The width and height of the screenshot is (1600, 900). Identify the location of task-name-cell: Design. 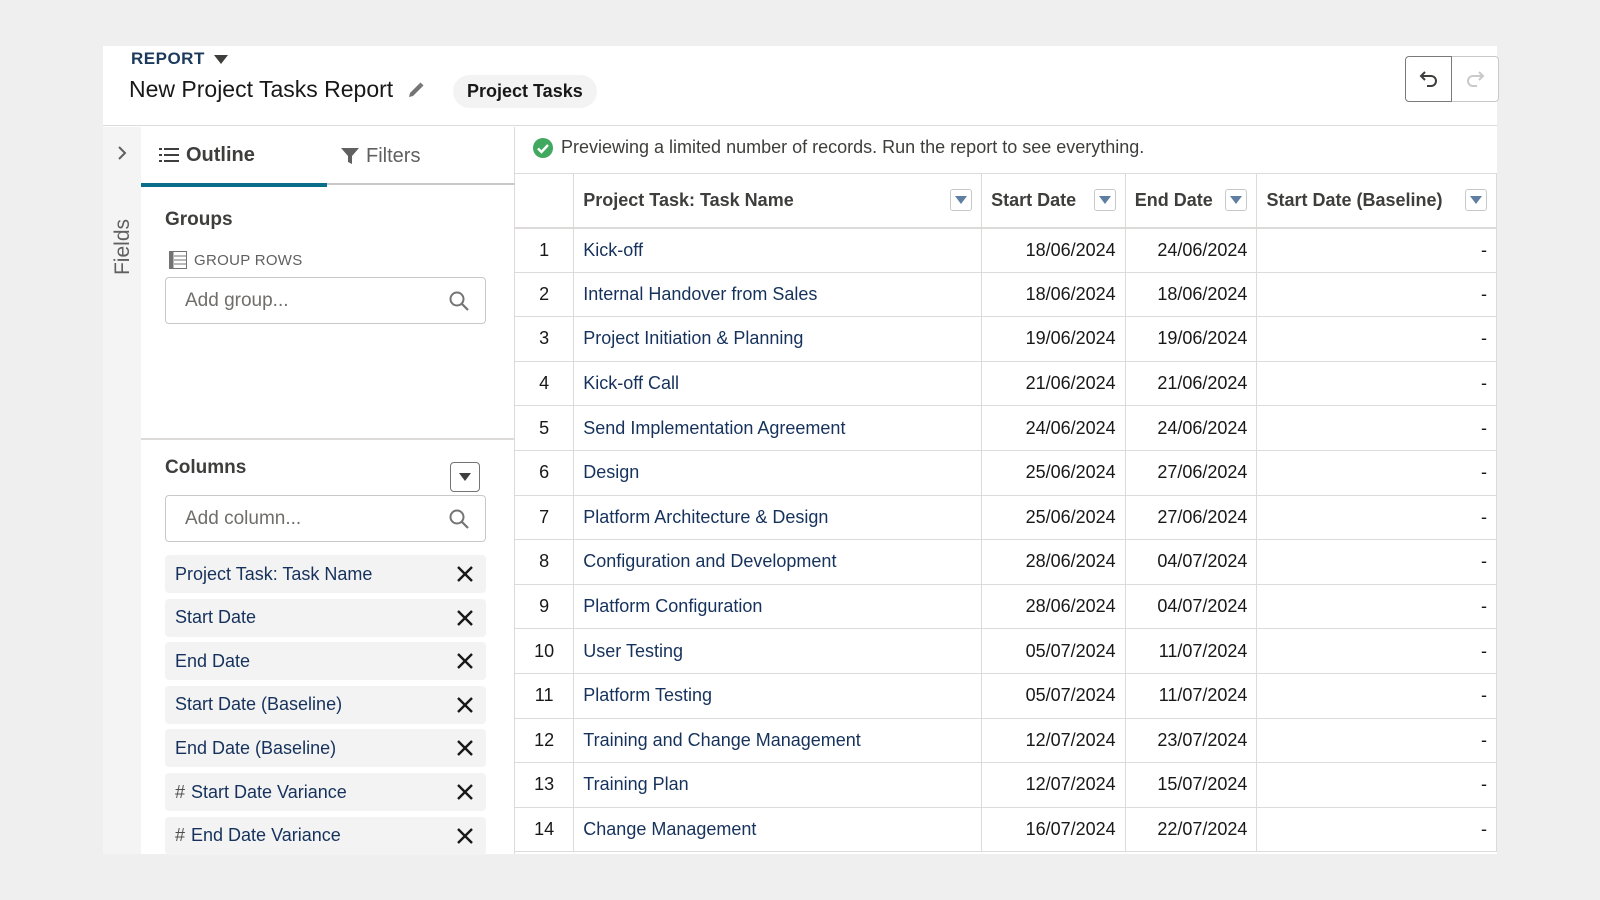
(778, 473).